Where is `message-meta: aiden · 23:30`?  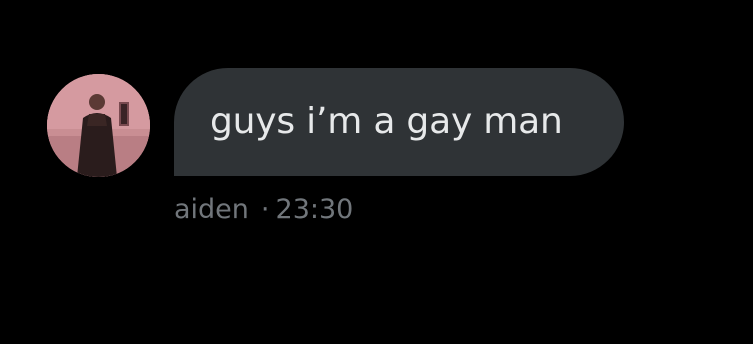 message-meta: aiden · 23:30 is located at coordinates (263, 209).